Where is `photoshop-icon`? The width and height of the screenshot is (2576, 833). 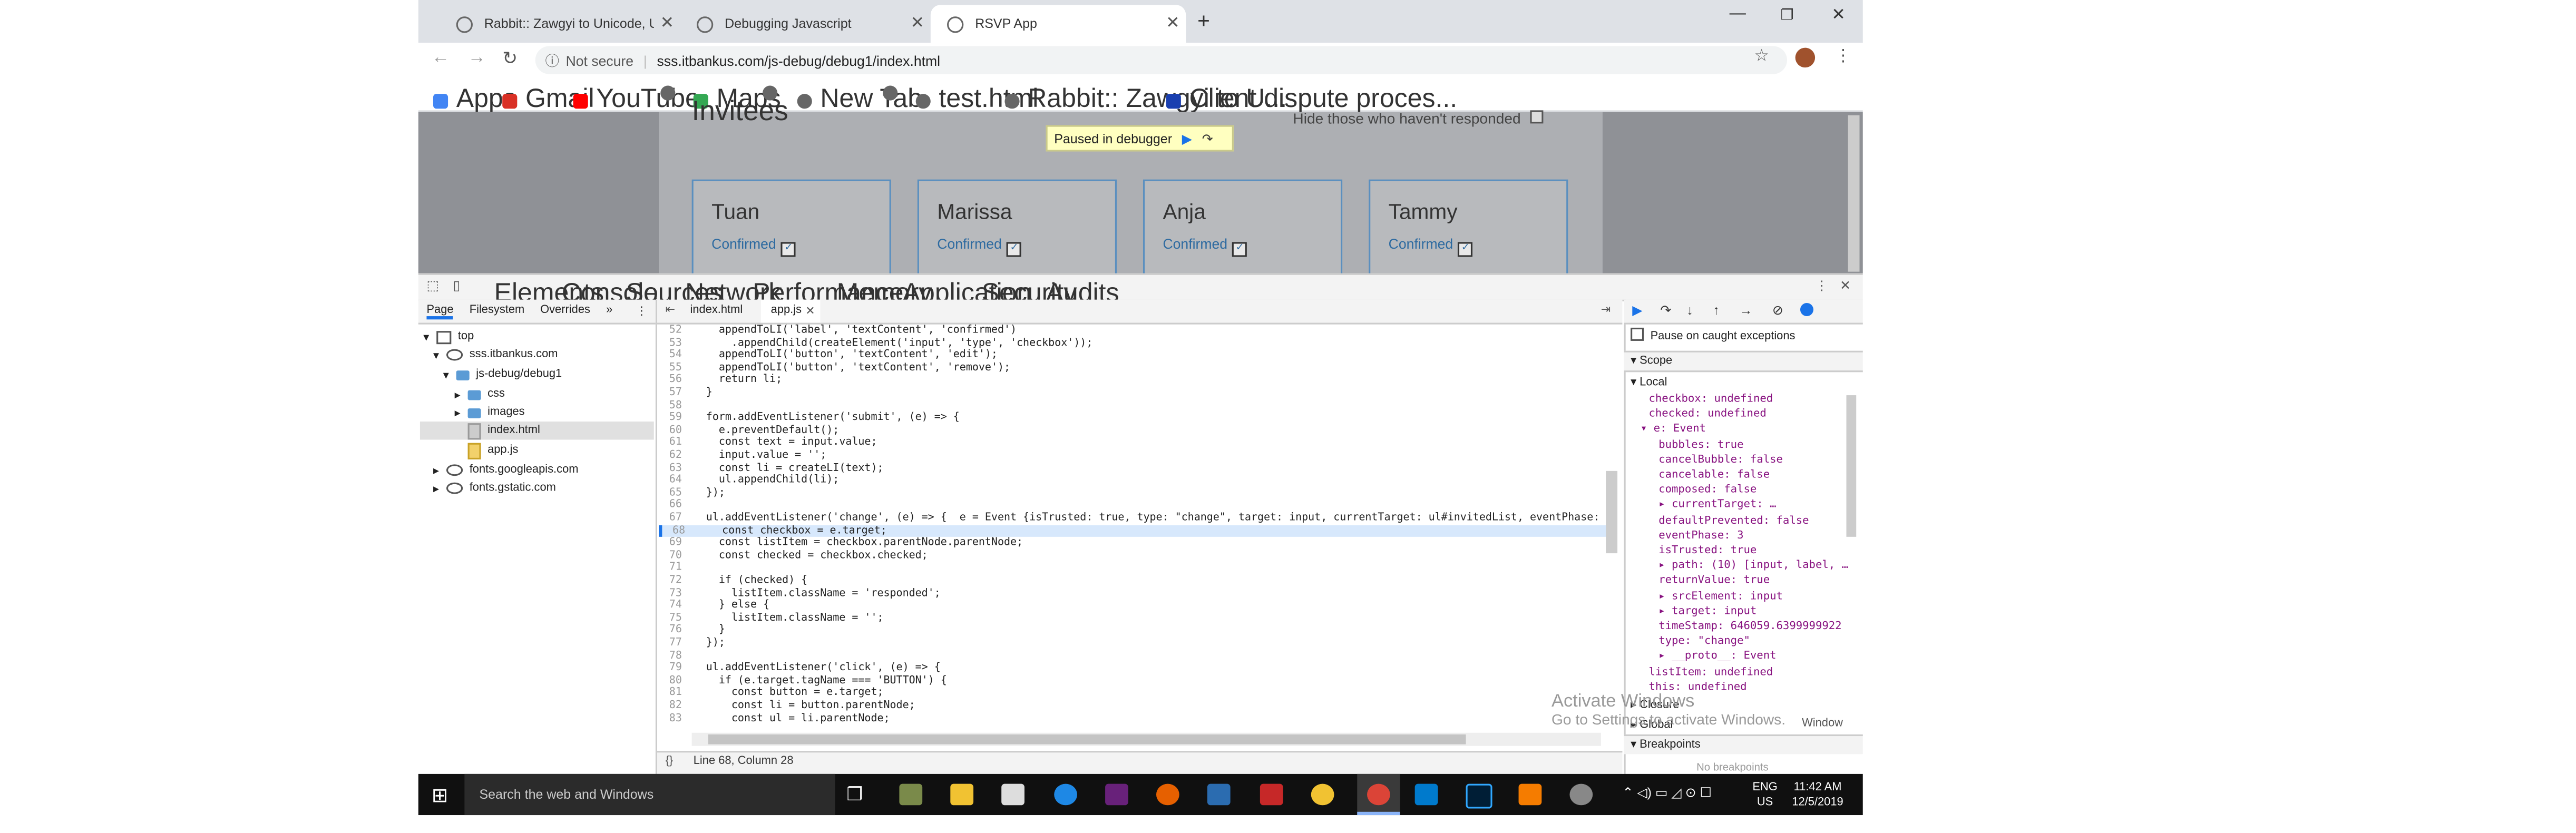 photoshop-icon is located at coordinates (1479, 796).